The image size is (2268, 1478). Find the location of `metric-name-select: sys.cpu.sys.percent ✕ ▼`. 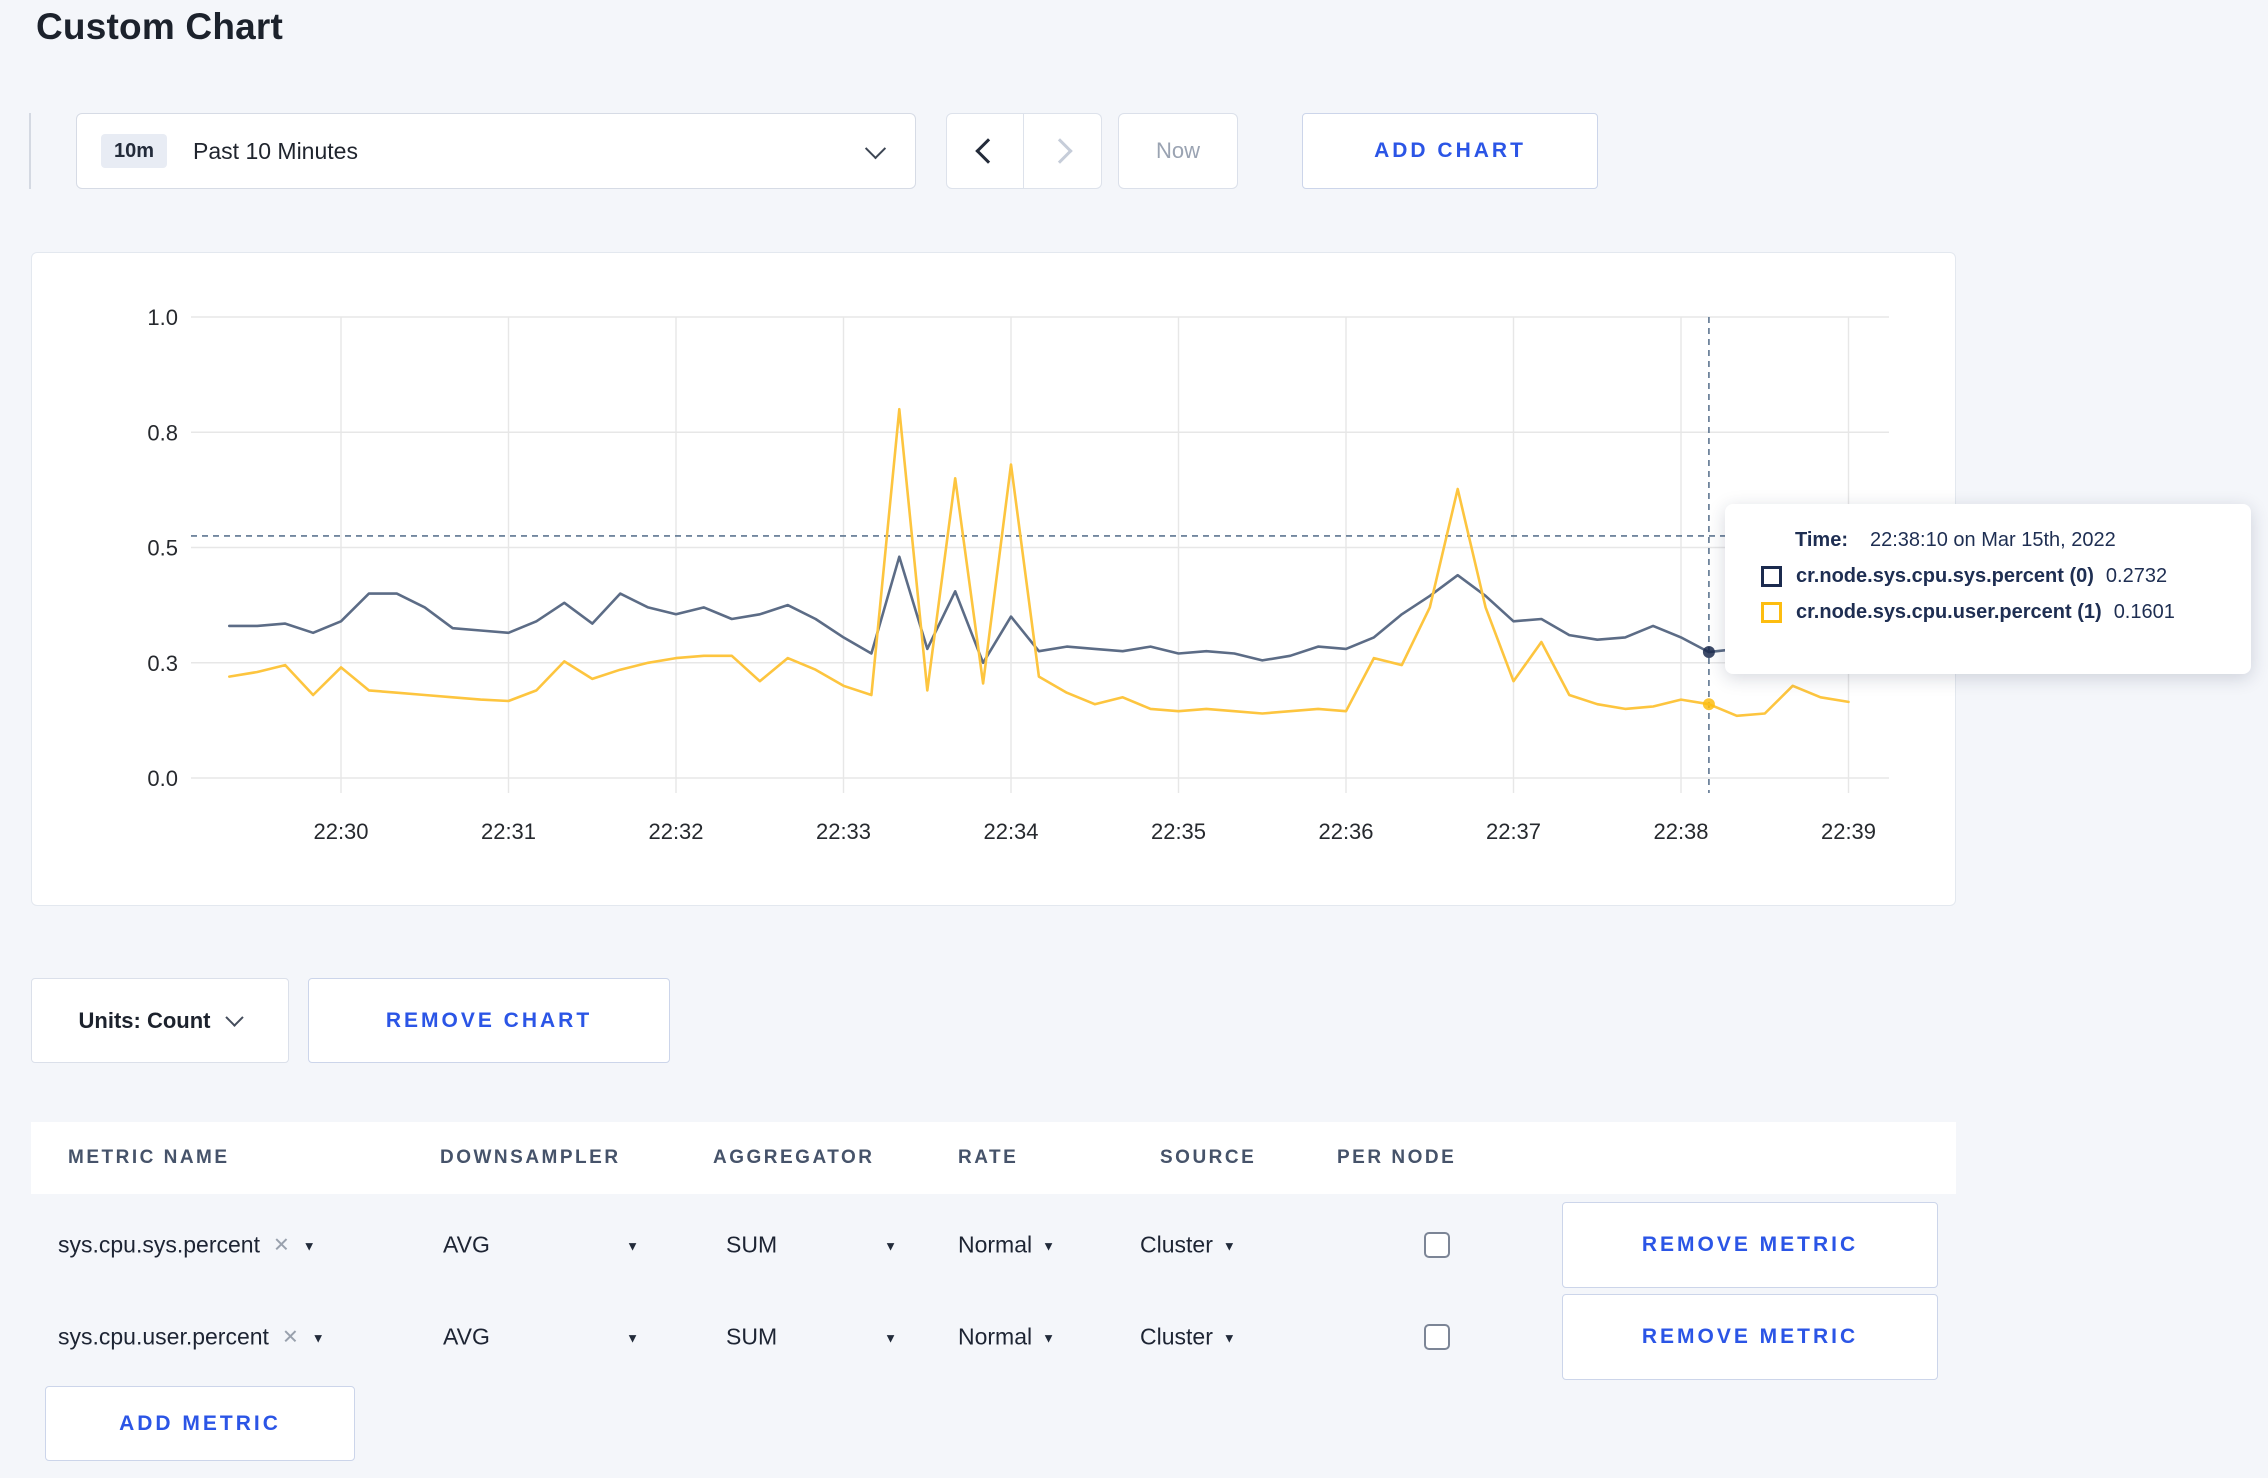

metric-name-select: sys.cpu.sys.percent ✕ ▼ is located at coordinates (187, 1245).